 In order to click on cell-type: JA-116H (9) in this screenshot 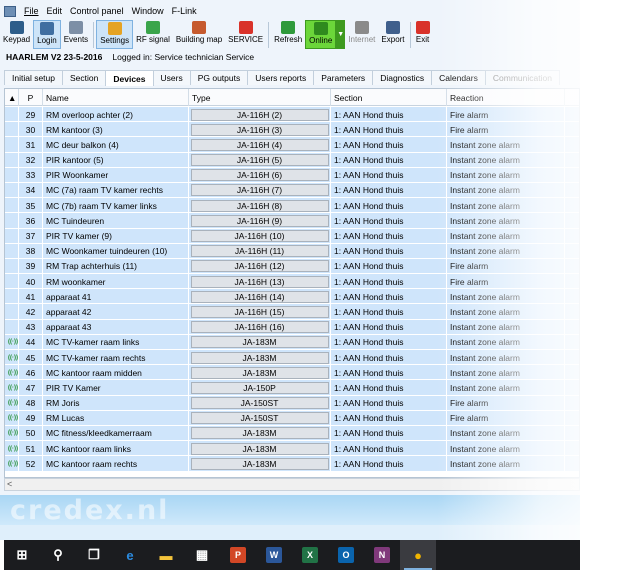, I will do `click(260, 221)`.